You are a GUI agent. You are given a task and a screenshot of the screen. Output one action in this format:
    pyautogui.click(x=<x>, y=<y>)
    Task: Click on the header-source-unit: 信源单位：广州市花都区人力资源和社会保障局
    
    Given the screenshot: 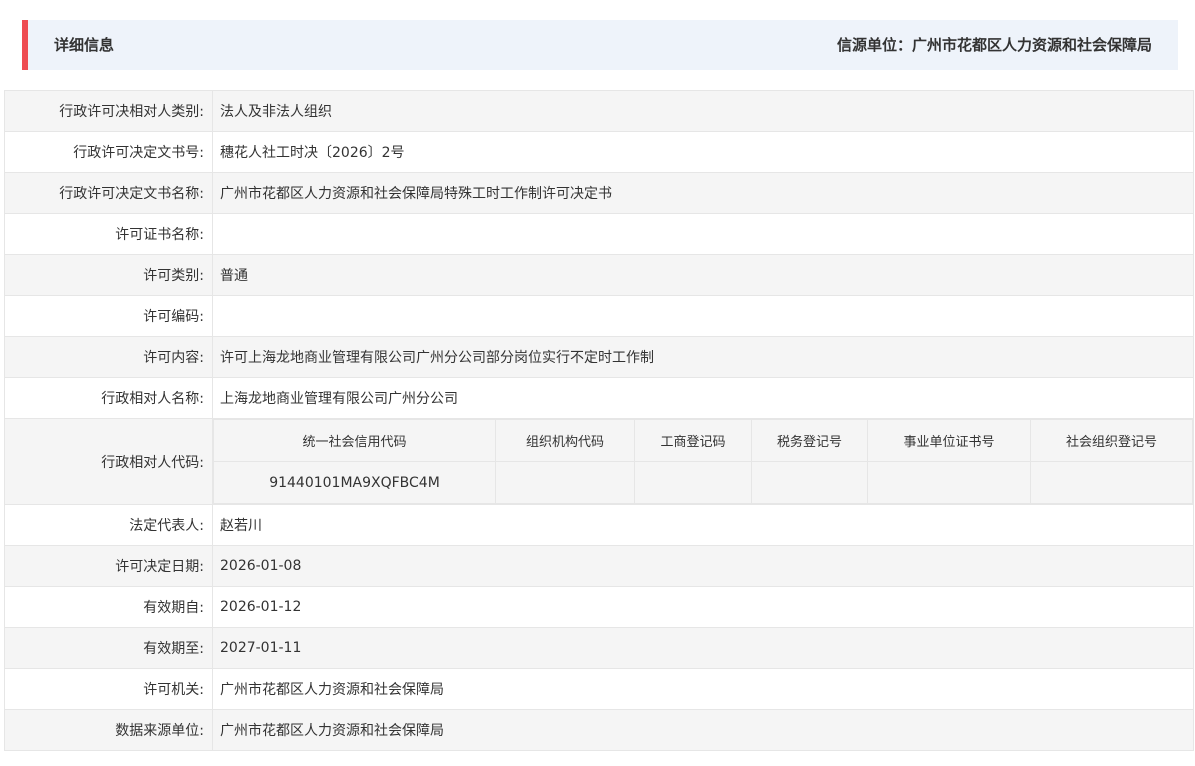 What is the action you would take?
    pyautogui.click(x=994, y=45)
    